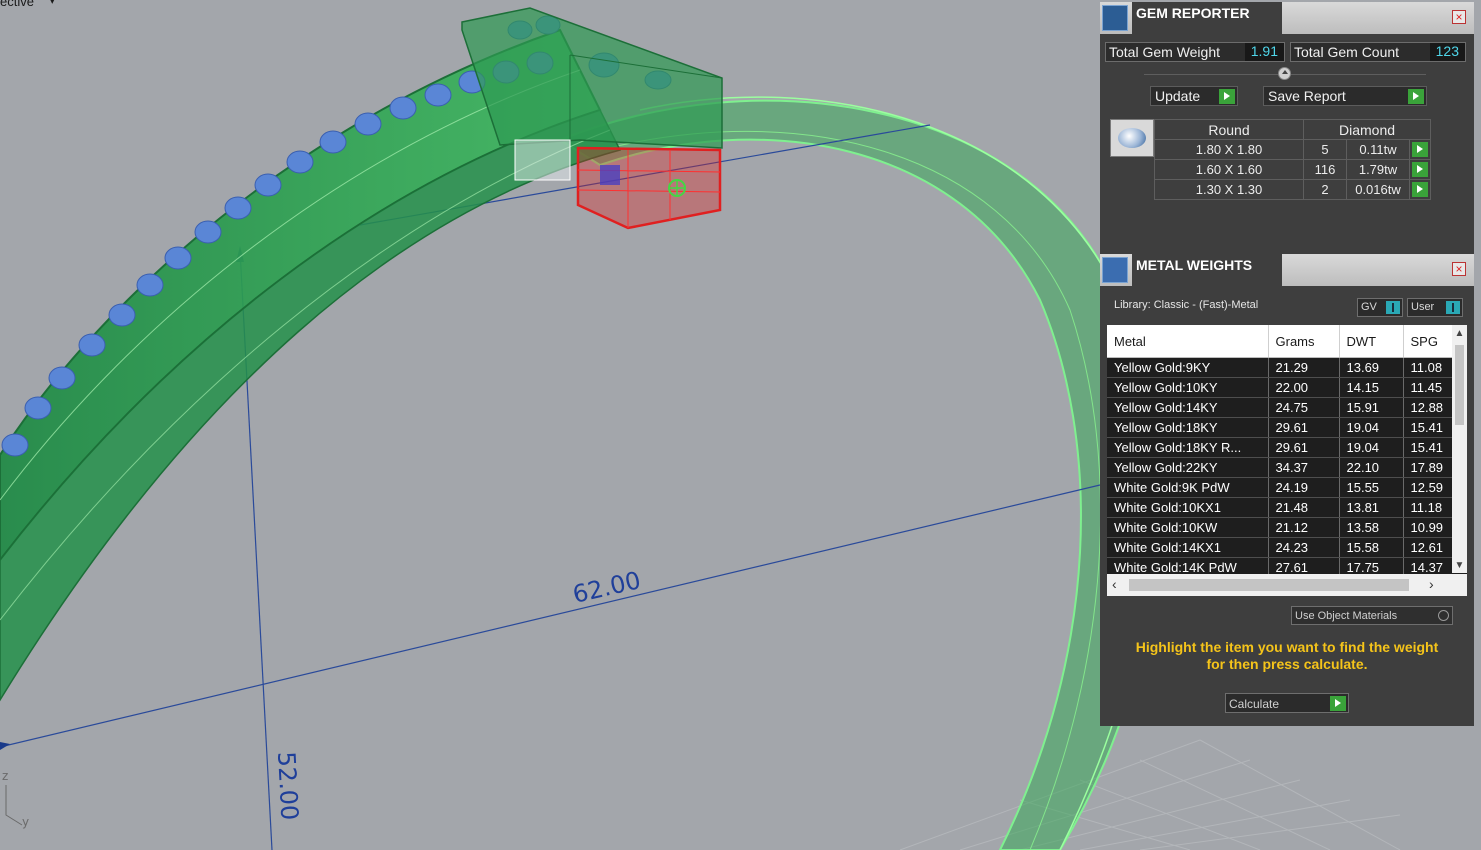 The width and height of the screenshot is (1481, 850). What do you see at coordinates (1287, 547) in the screenshot?
I see `table-row: White Gold:14KX1 24.23 15.58 12.61` at bounding box center [1287, 547].